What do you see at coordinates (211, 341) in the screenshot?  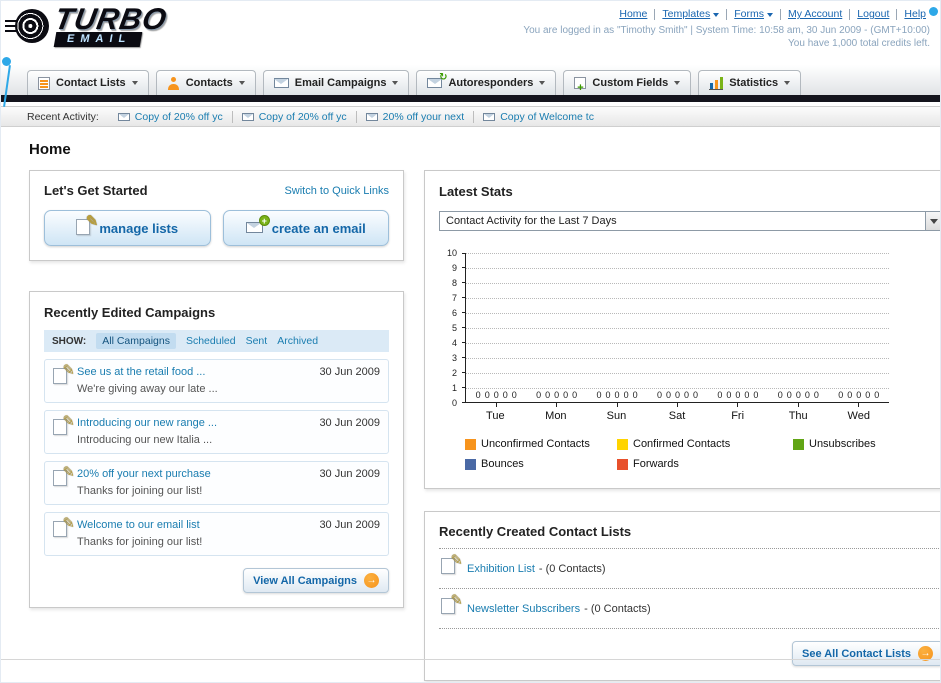 I see `filter-scheduled: Scheduled` at bounding box center [211, 341].